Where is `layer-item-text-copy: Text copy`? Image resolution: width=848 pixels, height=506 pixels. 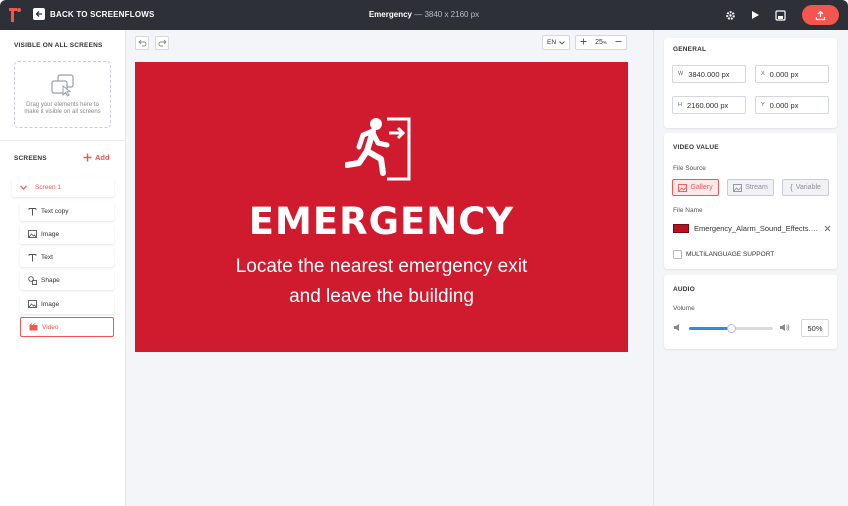 layer-item-text-copy: Text copy is located at coordinates (67, 211).